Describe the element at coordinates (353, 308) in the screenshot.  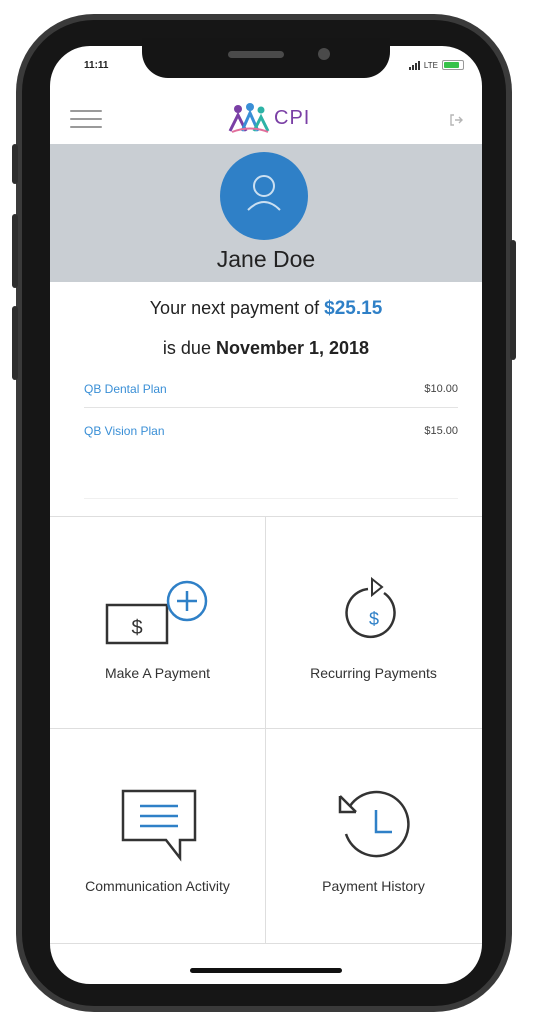
I see `next-payment-amount: $25.15` at that location.